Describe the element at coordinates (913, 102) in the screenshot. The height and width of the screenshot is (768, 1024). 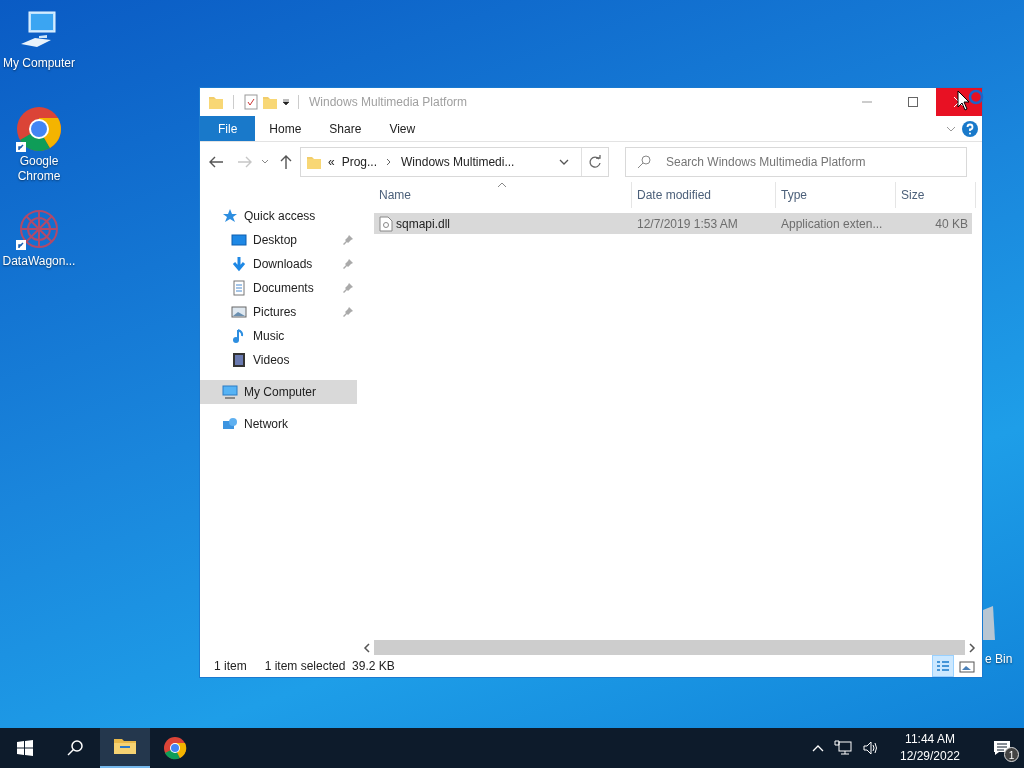
I see `maximize-icon` at that location.